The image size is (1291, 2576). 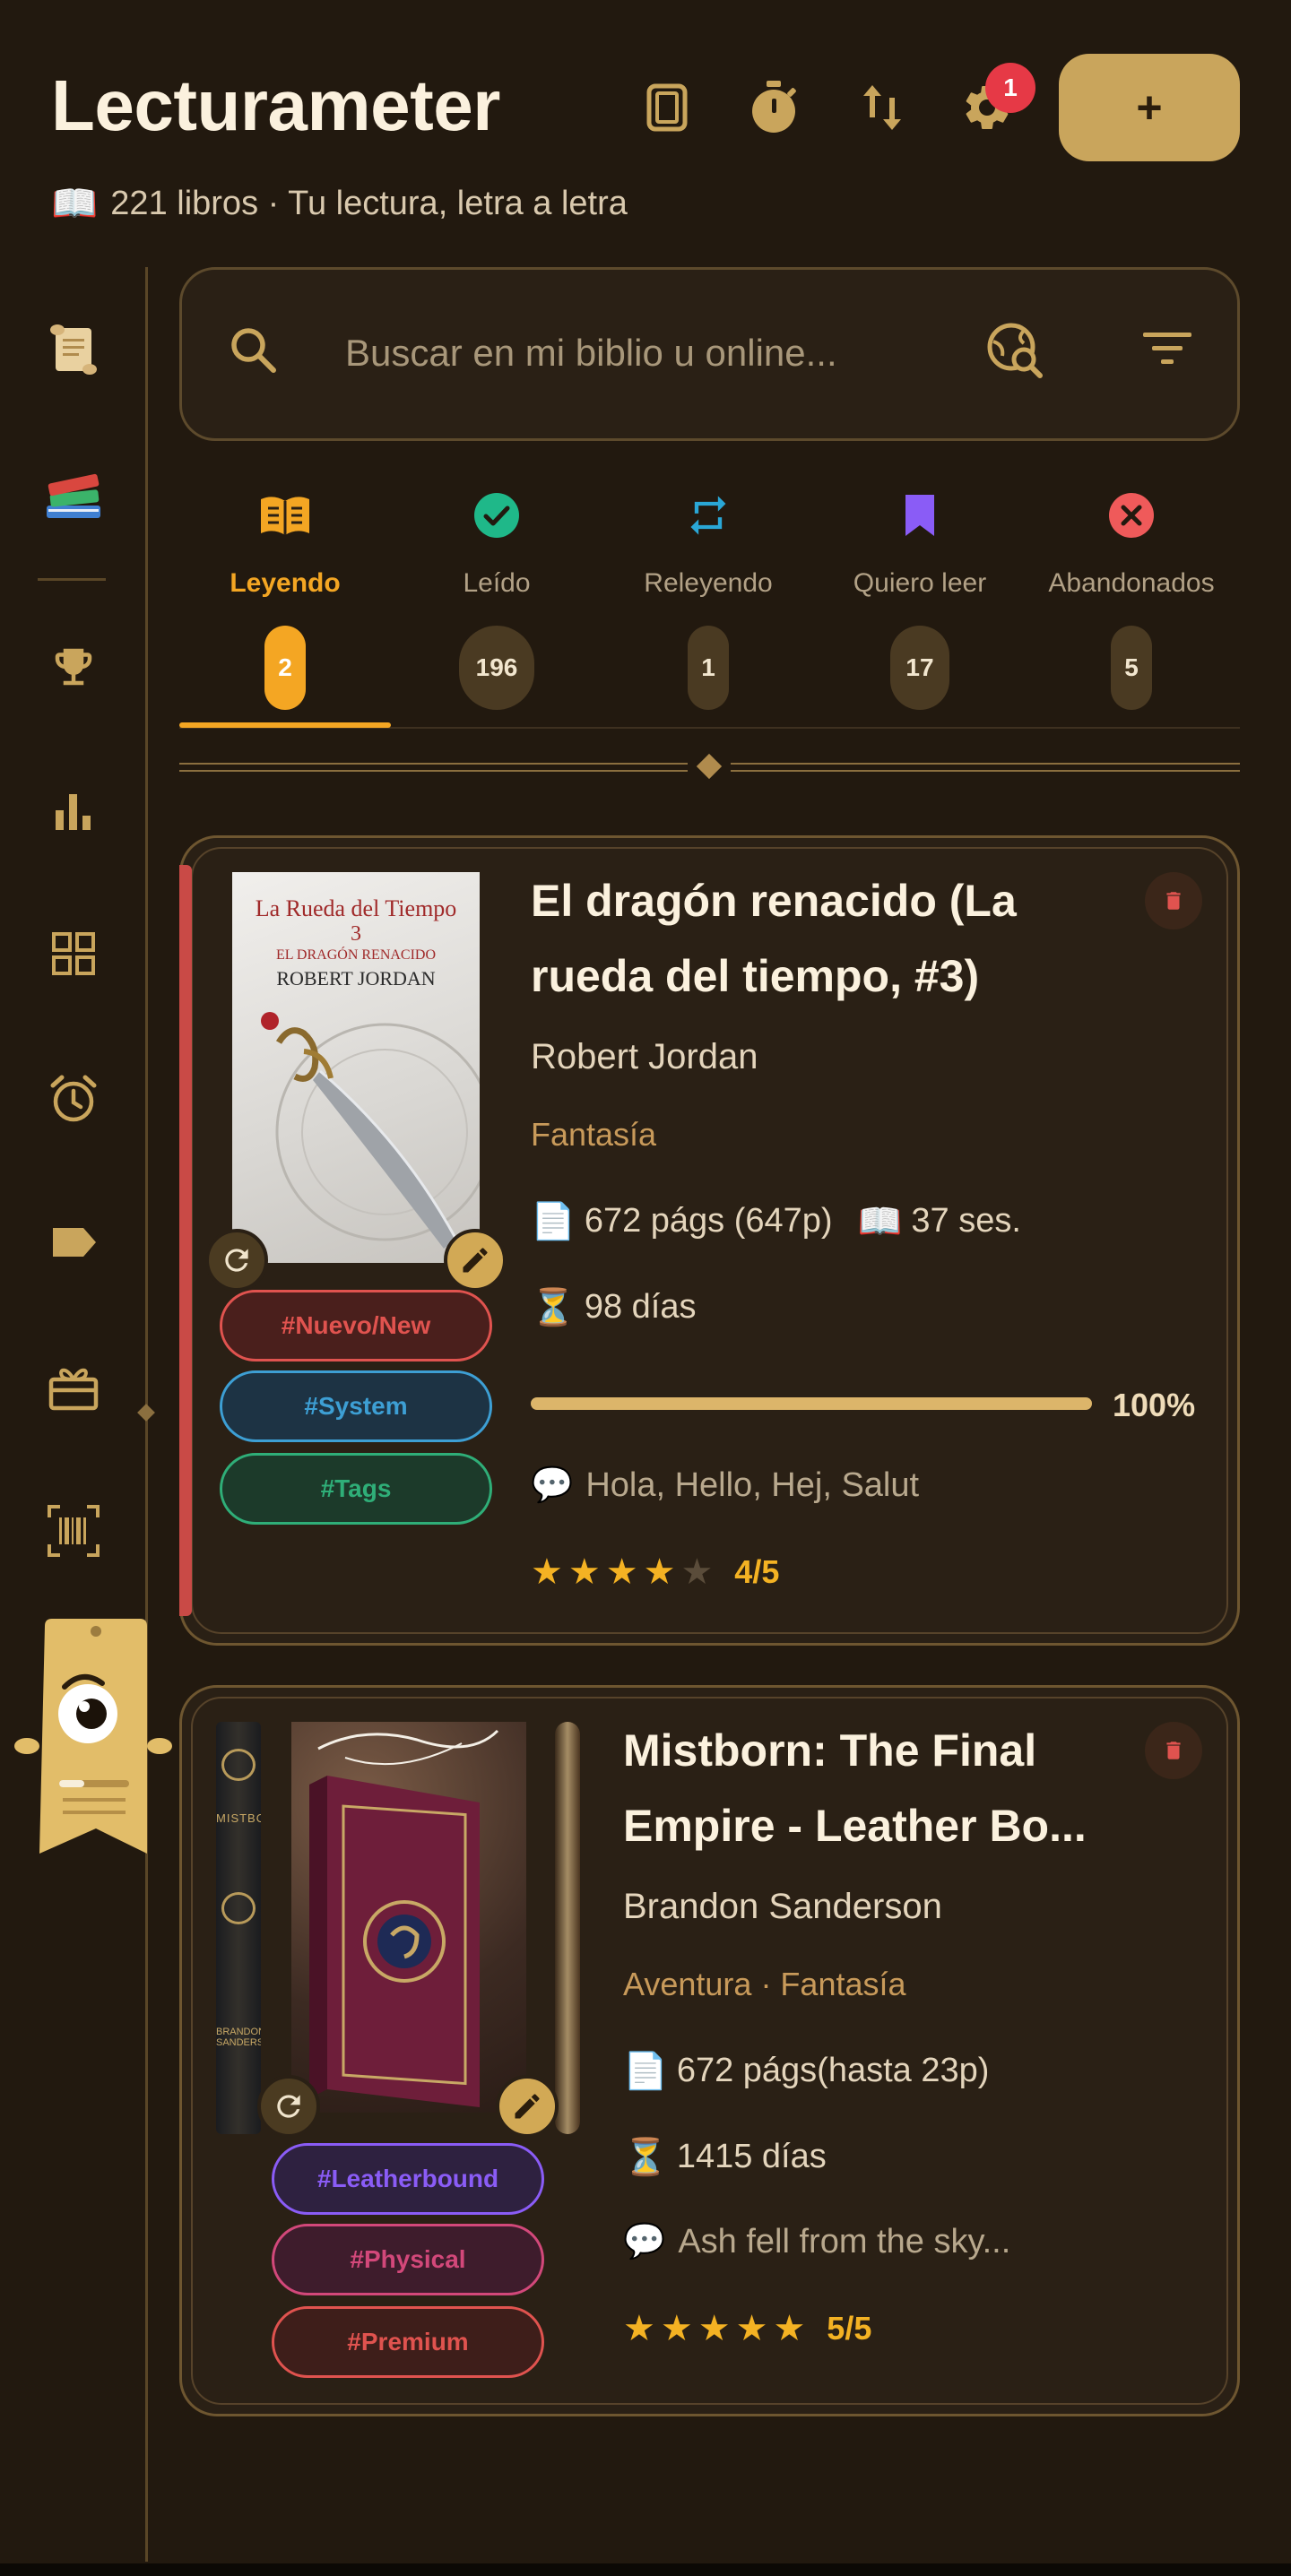 What do you see at coordinates (72, 579) in the screenshot?
I see `sidebar-separator` at bounding box center [72, 579].